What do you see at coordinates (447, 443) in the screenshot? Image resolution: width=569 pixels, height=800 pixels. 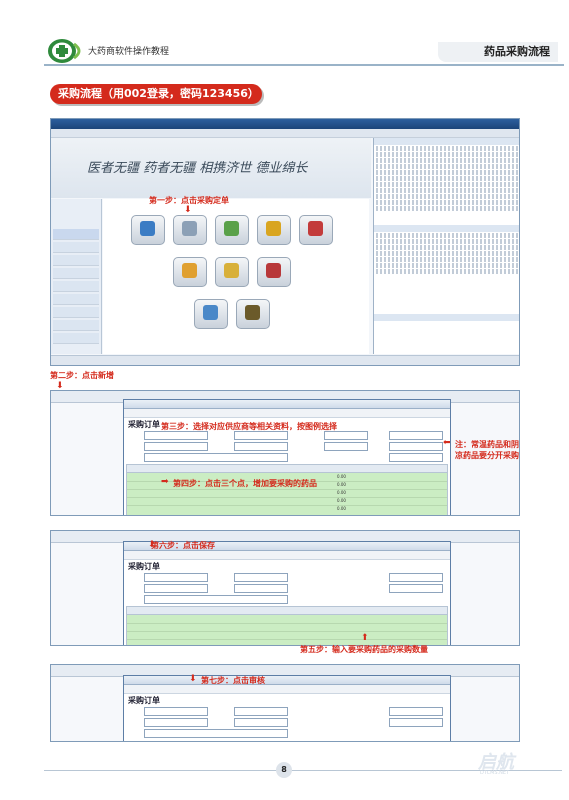 I see `left-arrow-icon: ⬅` at bounding box center [447, 443].